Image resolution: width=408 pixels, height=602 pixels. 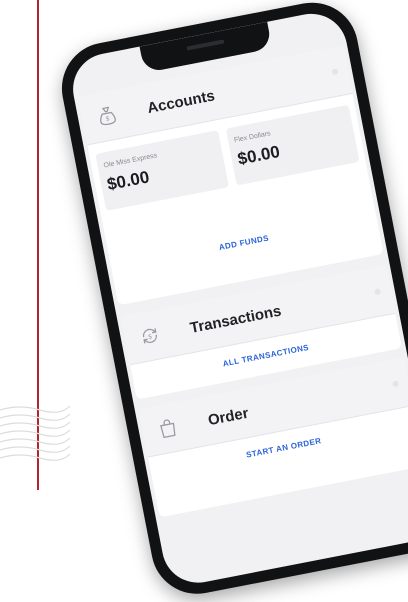 I want to click on order-title: Order, so click(x=228, y=416).